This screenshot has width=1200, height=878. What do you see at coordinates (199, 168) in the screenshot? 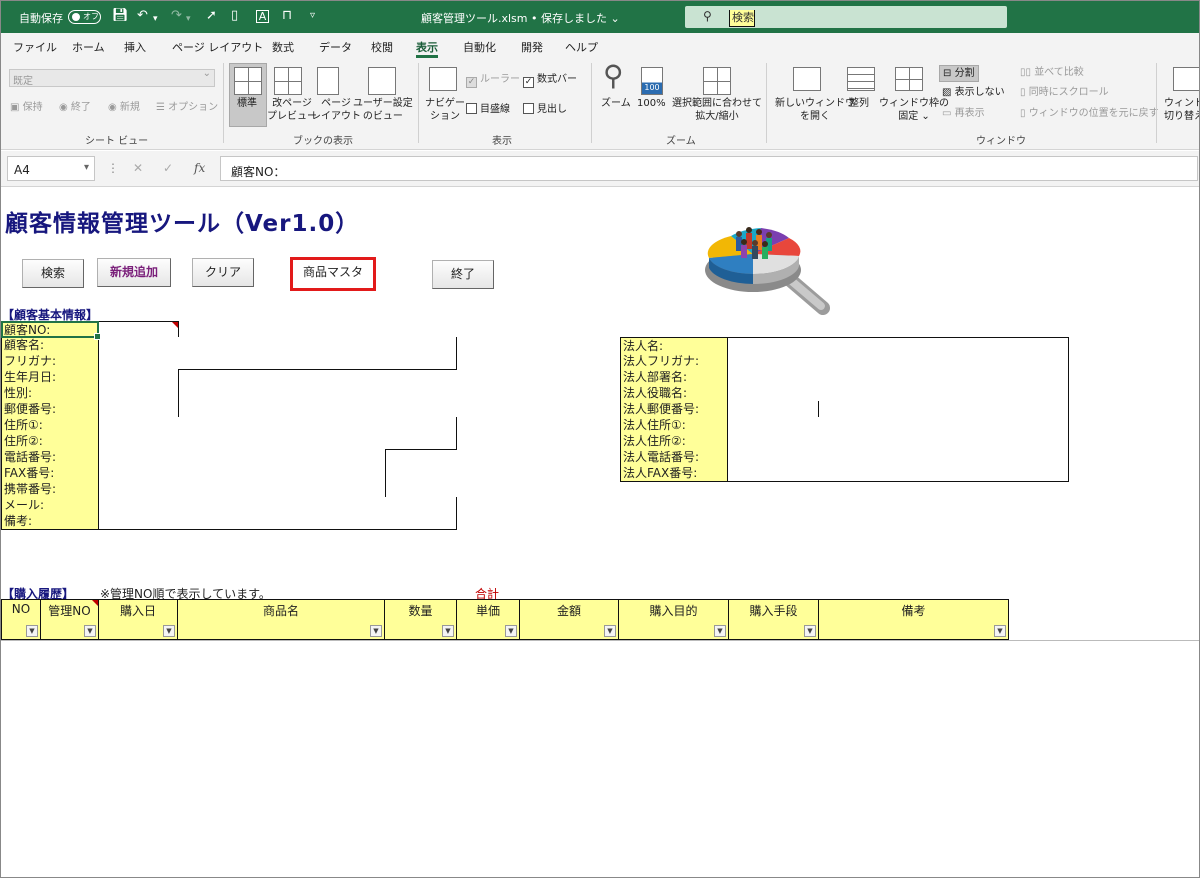
I see `insert-function-icon: fx` at bounding box center [199, 168].